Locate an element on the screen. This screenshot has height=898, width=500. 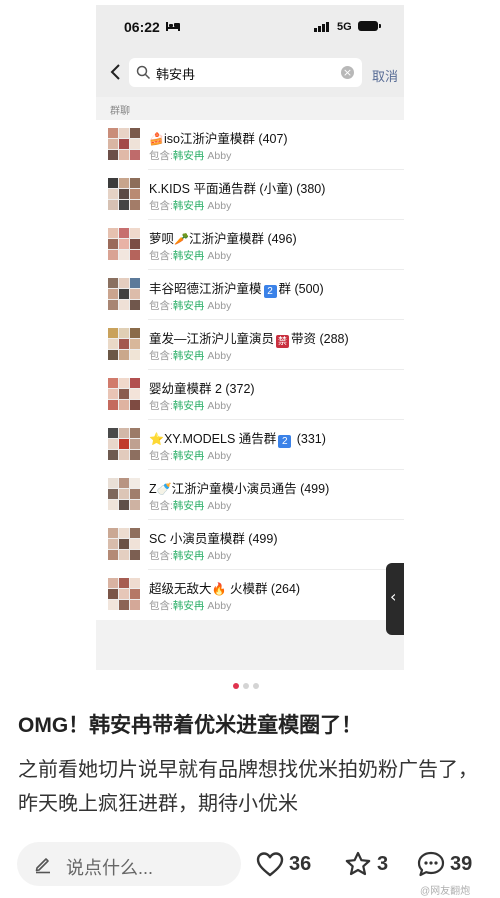
post-title: OMG！韩安冉带着优米进童模圈了！ is located at coordinates (190, 725).